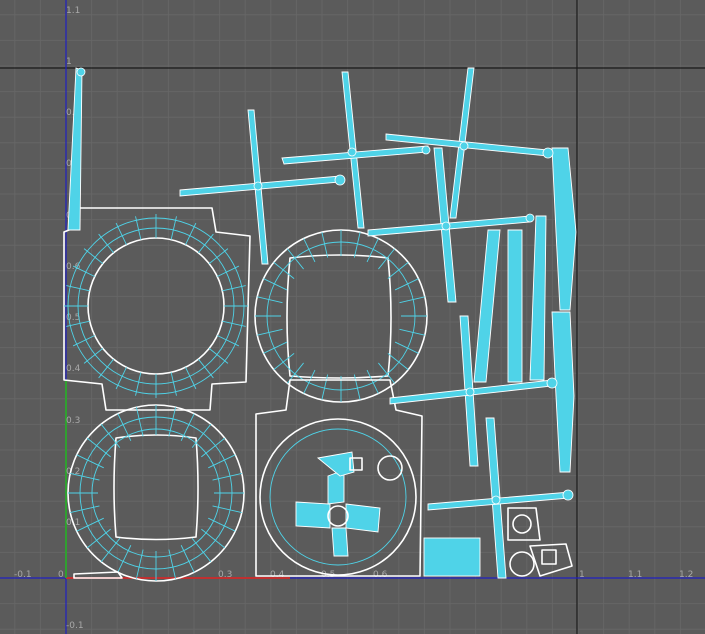 The image size is (705, 634). What do you see at coordinates (23, 575) in the screenshot?
I see `u-tick-label: -0.1` at bounding box center [23, 575].